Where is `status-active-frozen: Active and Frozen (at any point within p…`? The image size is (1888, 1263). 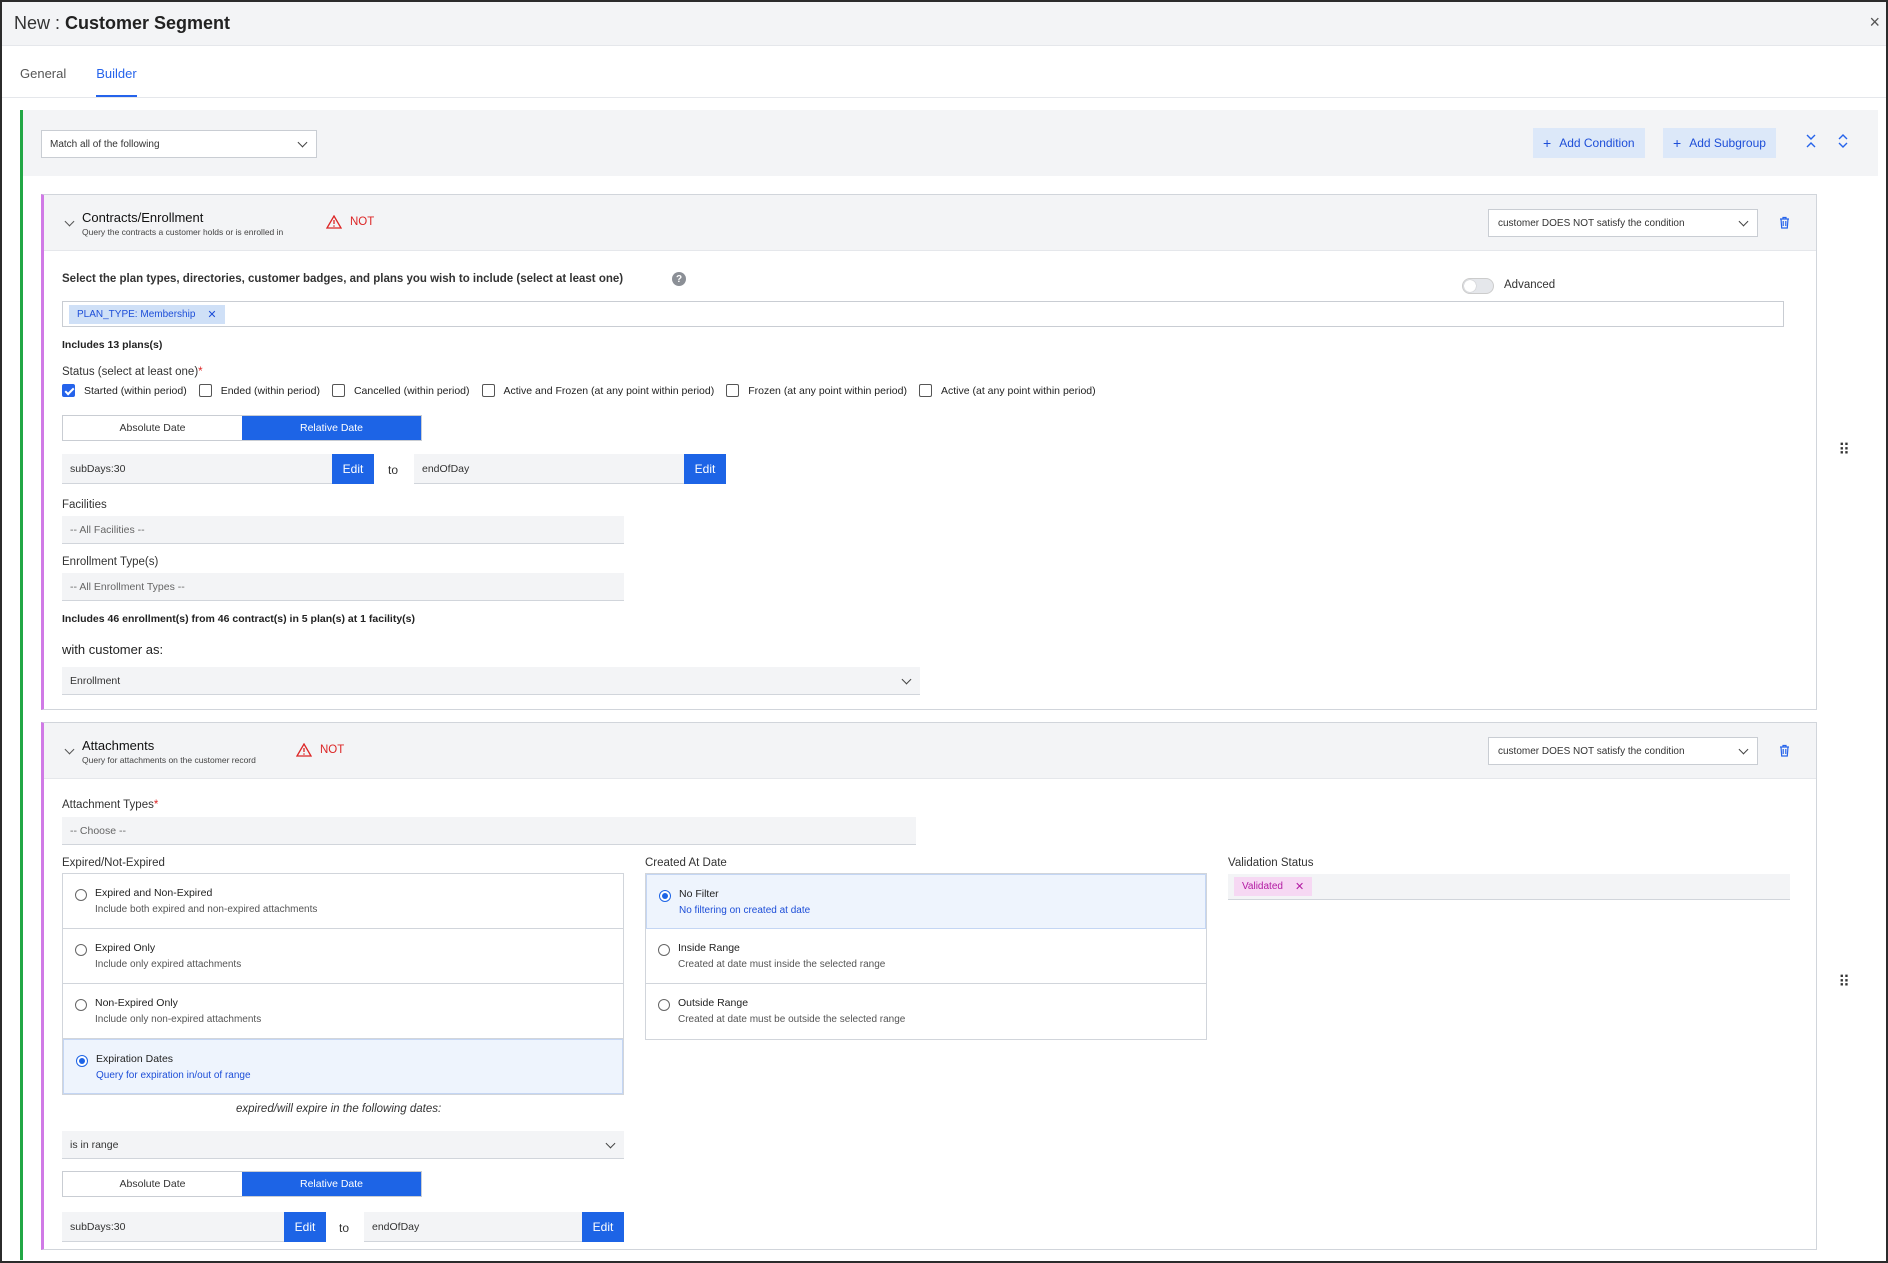 status-active-frozen: Active and Frozen (at any point within p… is located at coordinates (597, 390).